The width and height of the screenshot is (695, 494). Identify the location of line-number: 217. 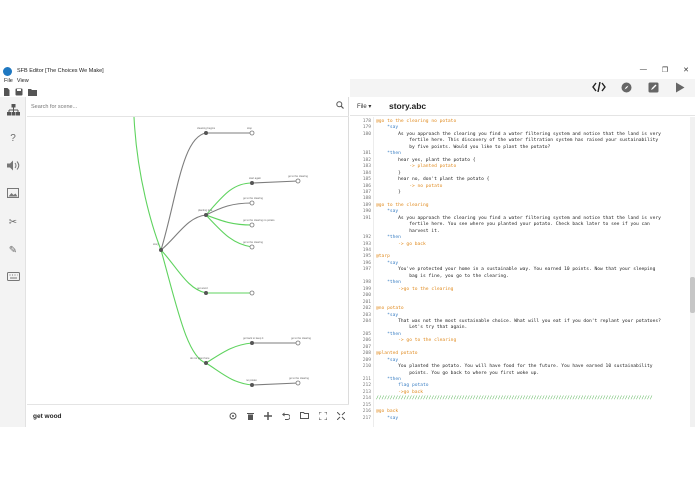
(366, 418).